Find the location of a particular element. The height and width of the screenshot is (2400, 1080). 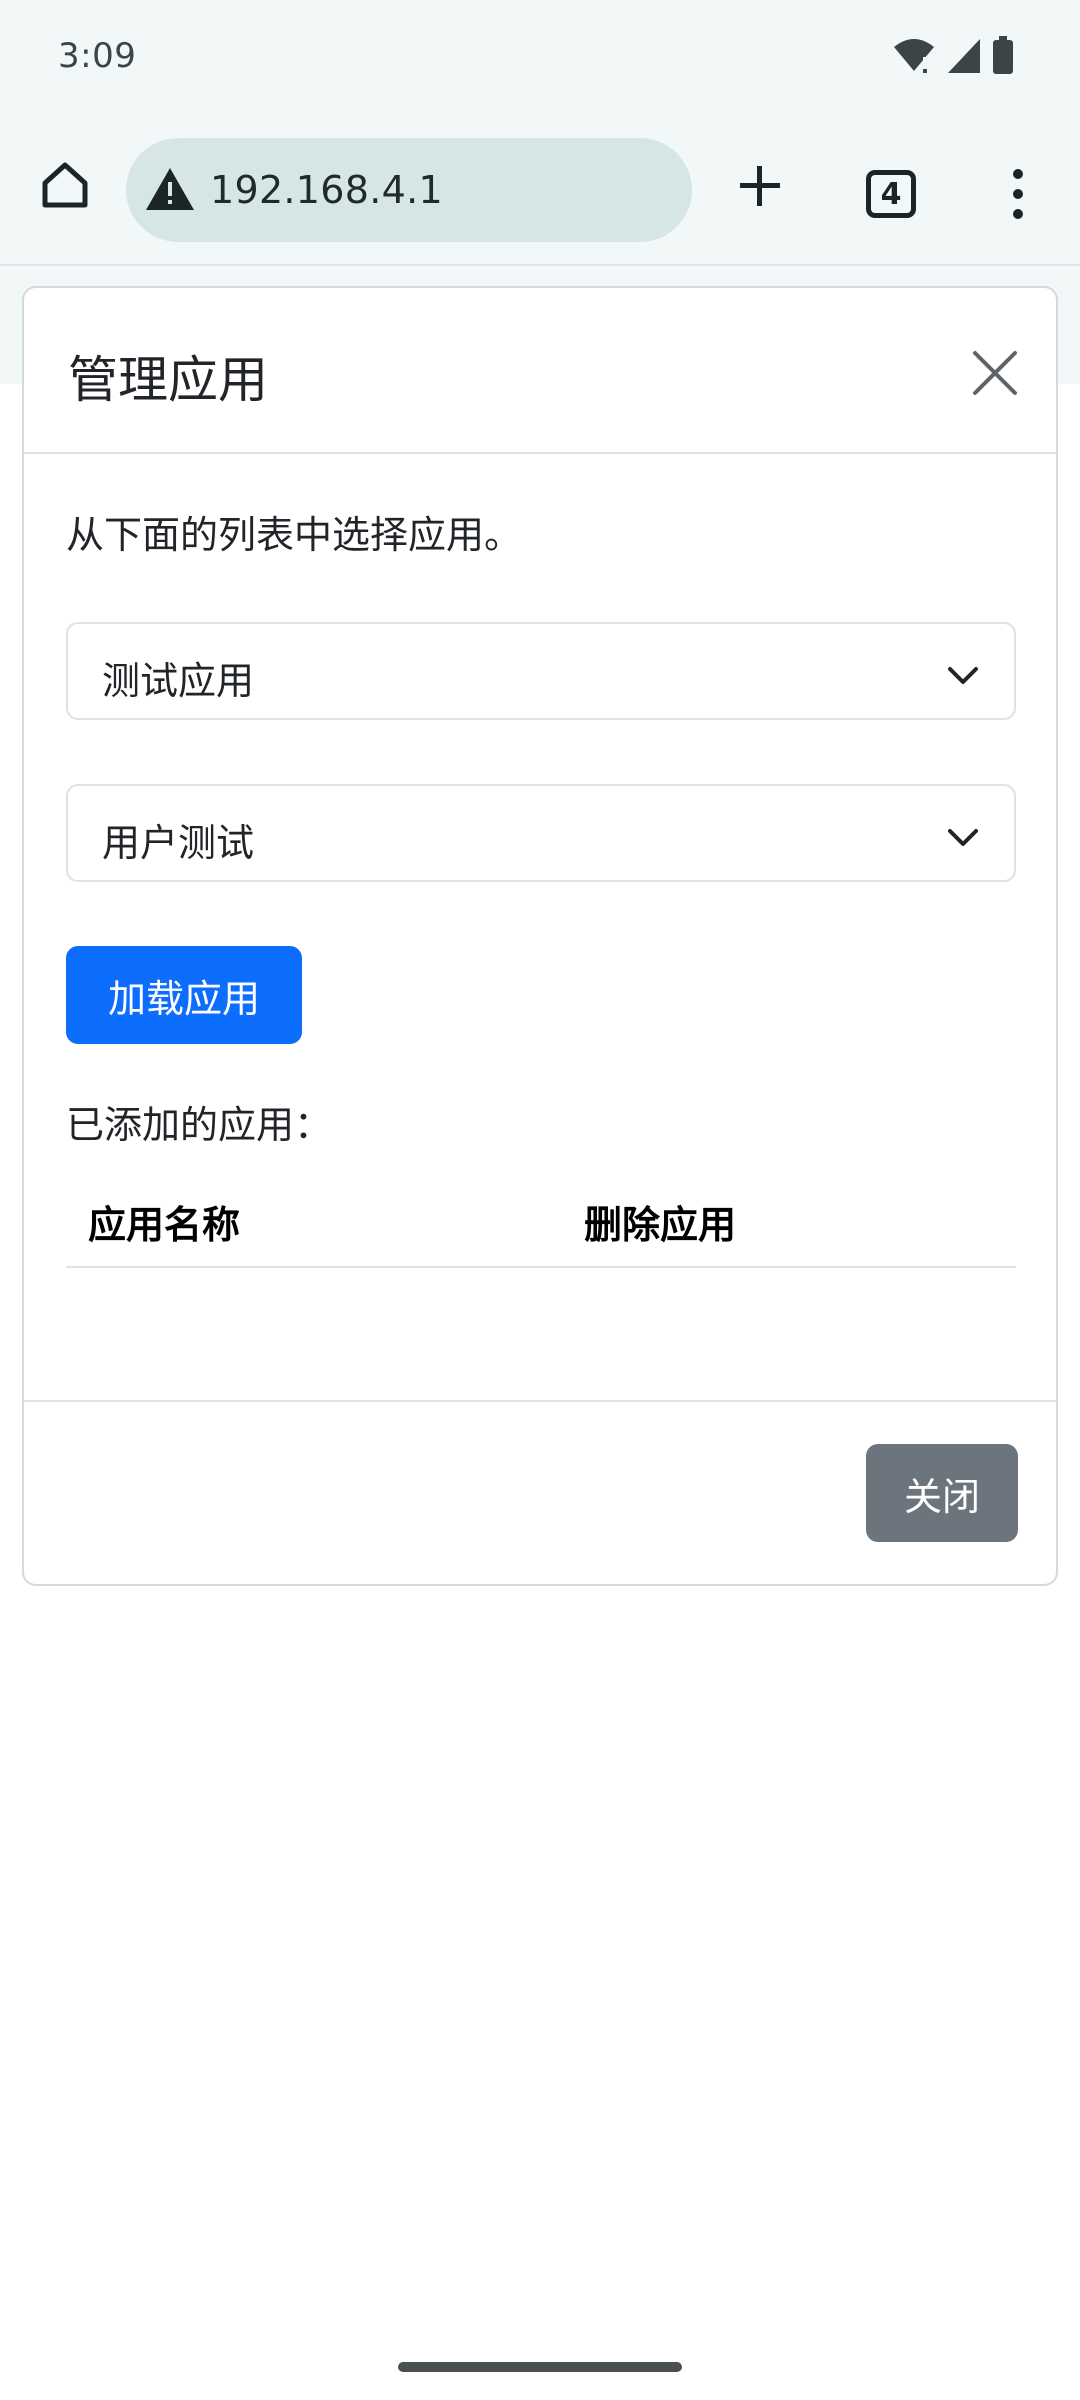

home-button is located at coordinates (65, 185).